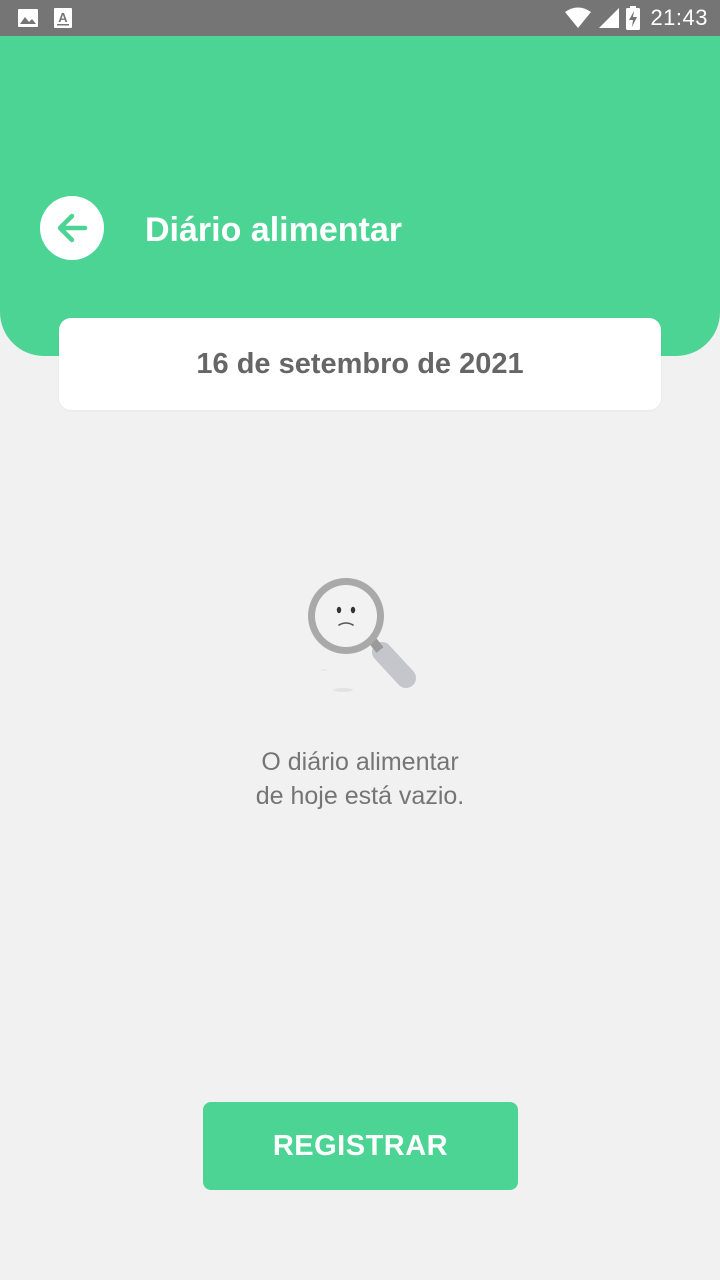 This screenshot has height=1280, width=720. What do you see at coordinates (360, 1146) in the screenshot?
I see `register-button: REGISTRAR` at bounding box center [360, 1146].